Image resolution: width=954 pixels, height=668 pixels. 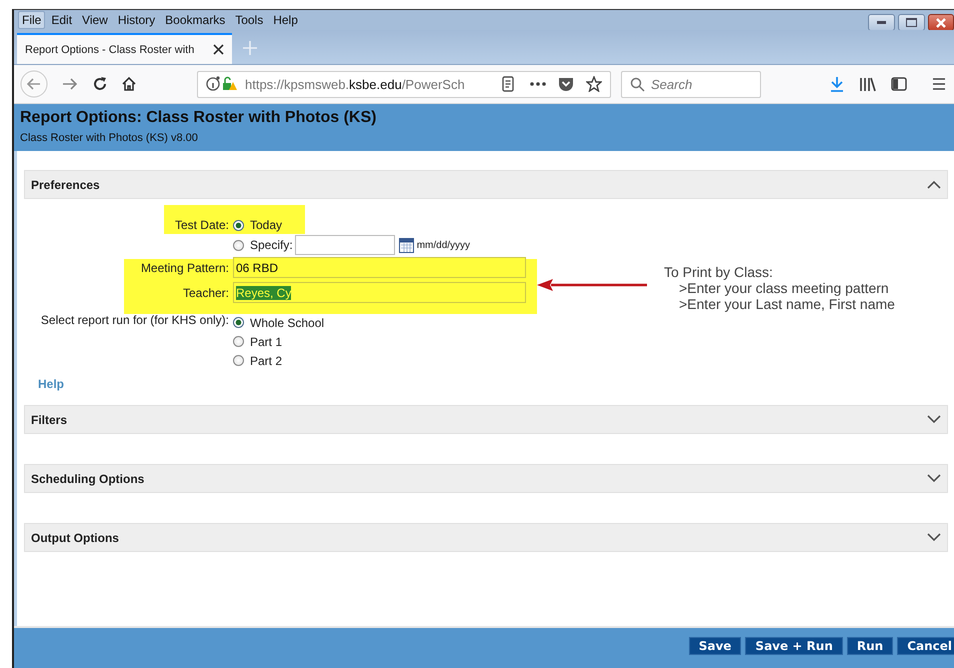 I want to click on forward-icon, so click(x=70, y=84).